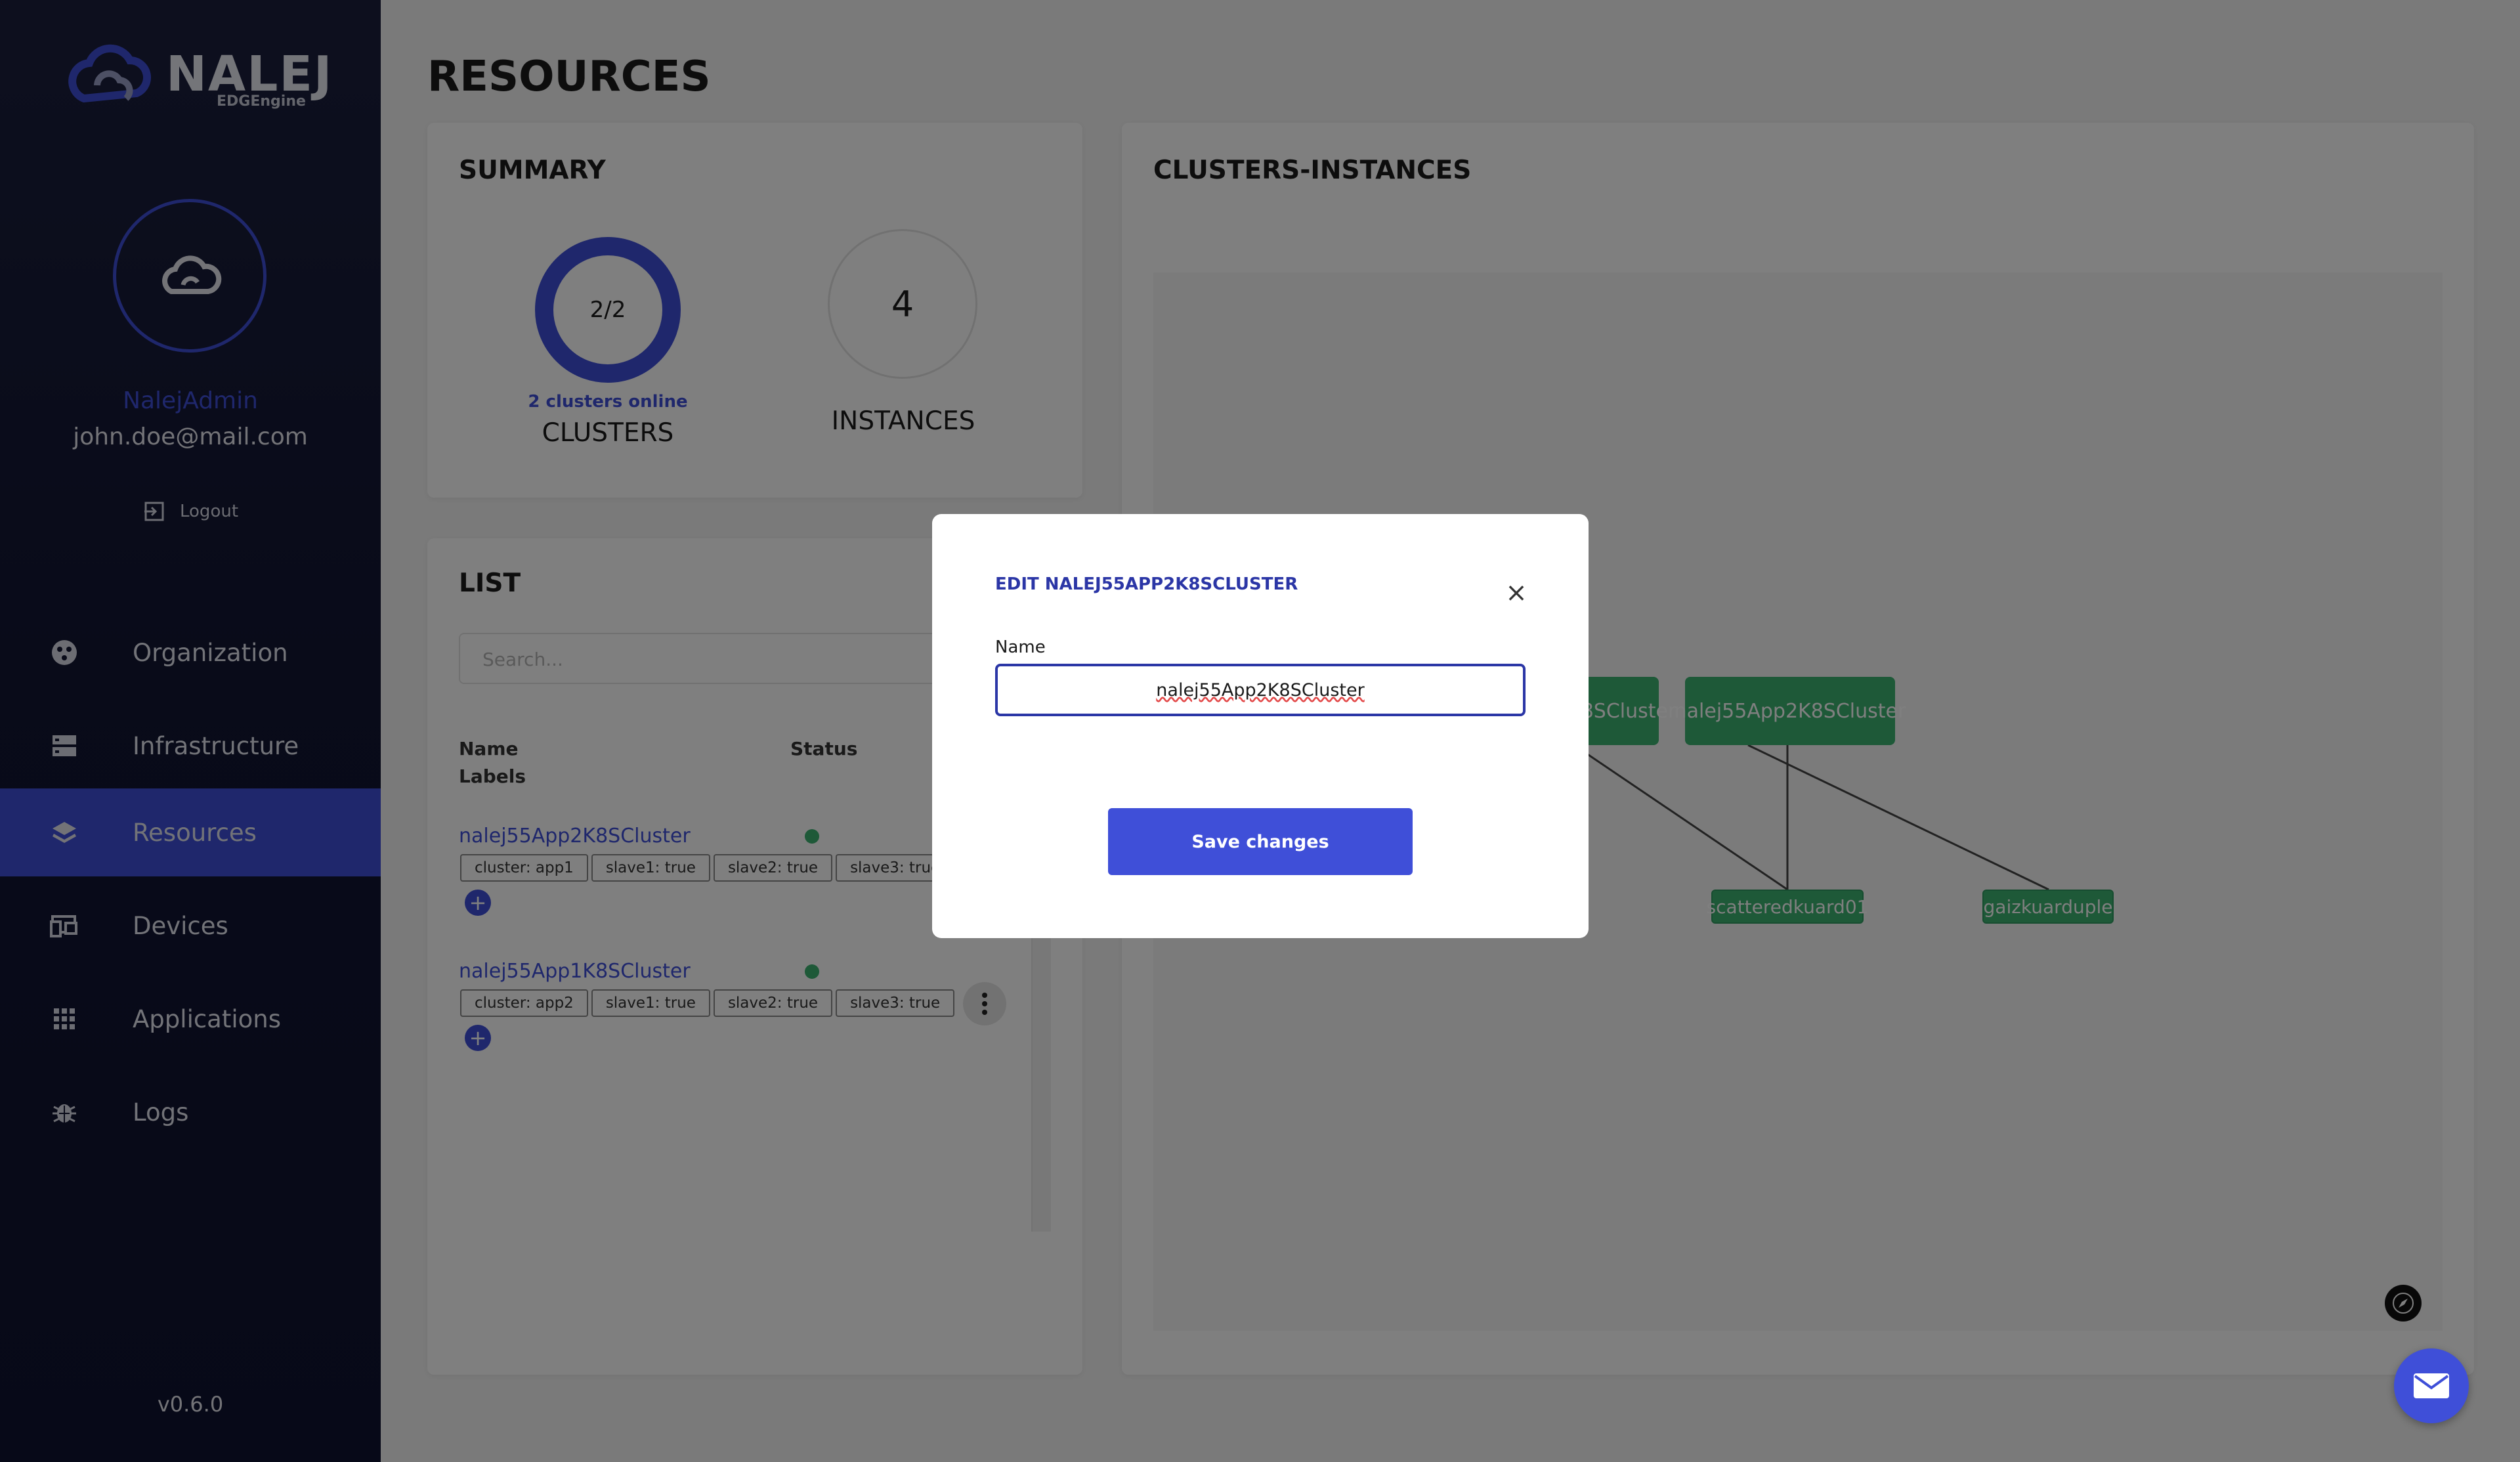  What do you see at coordinates (1146, 584) in the screenshot?
I see `modal-title: EDIT NALEJ55APP2K8SCLUSTER` at bounding box center [1146, 584].